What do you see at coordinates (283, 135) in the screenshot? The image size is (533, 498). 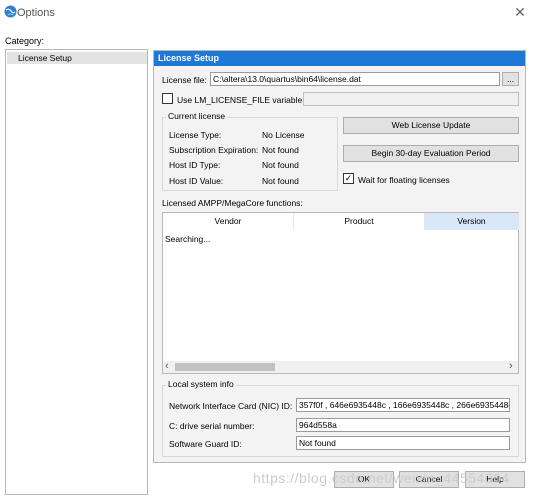 I see `license-type-value: No License` at bounding box center [283, 135].